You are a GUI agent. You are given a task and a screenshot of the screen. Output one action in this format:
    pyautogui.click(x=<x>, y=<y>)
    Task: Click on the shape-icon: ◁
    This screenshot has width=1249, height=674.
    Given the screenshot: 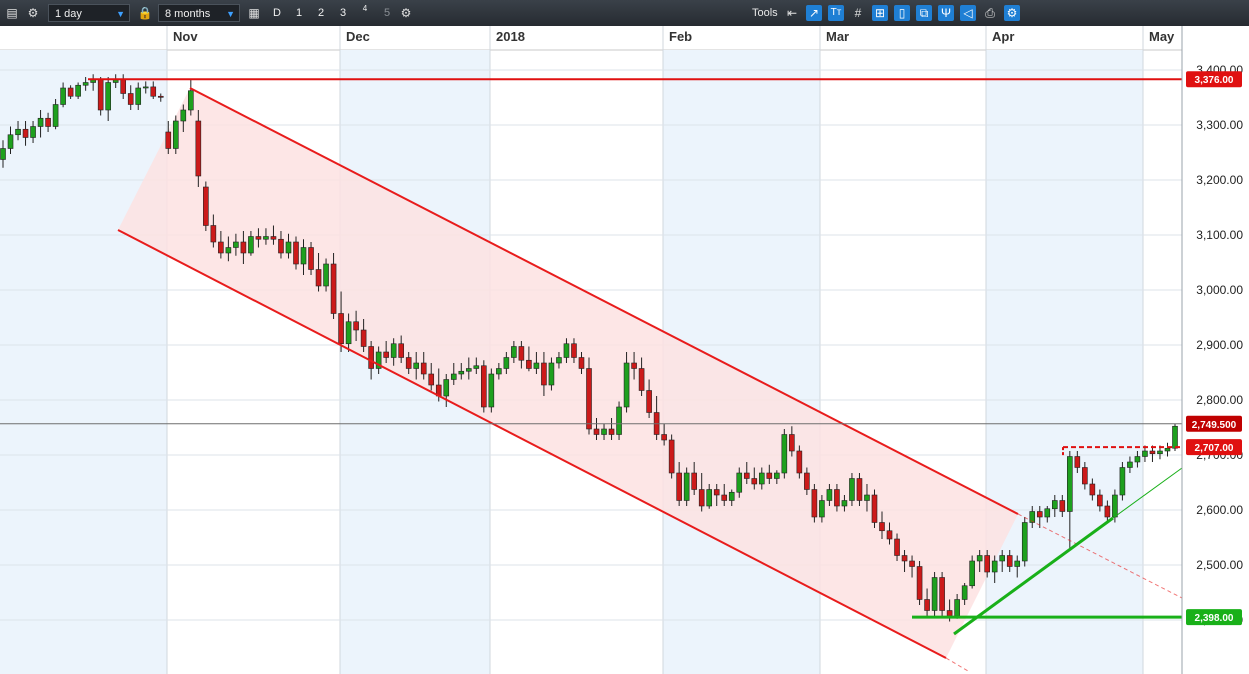 What is the action you would take?
    pyautogui.click(x=968, y=13)
    